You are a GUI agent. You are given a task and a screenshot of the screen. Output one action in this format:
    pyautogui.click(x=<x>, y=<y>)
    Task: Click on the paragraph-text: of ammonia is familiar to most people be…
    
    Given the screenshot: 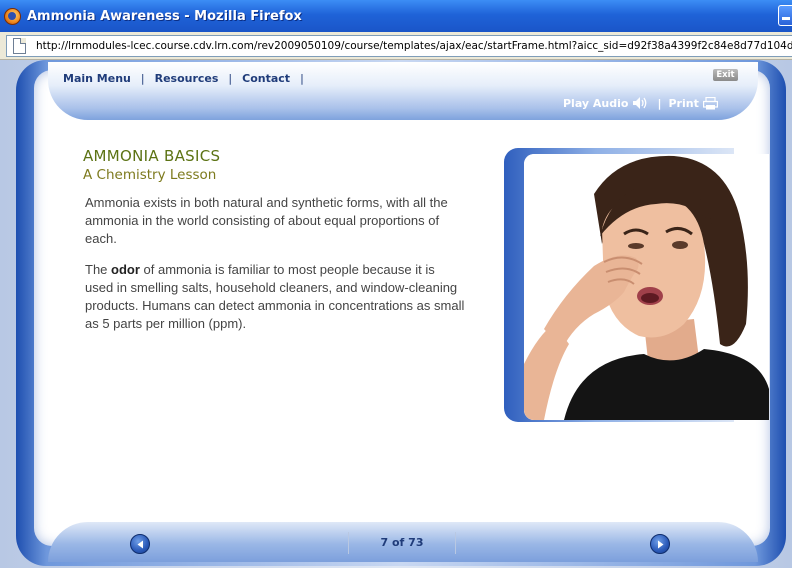 What is the action you would take?
    pyautogui.click(x=275, y=296)
    